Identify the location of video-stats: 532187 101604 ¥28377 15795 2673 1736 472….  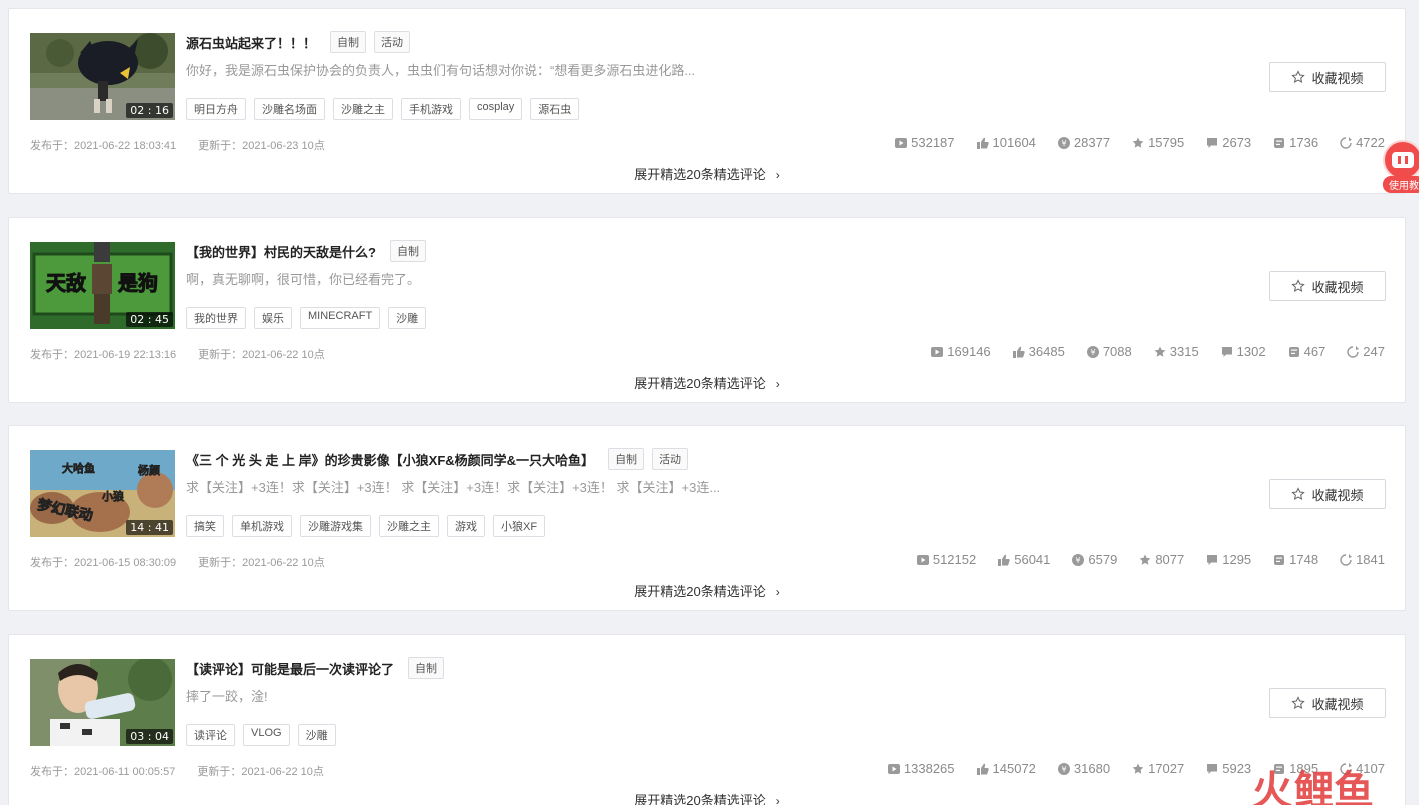
(1140, 142).